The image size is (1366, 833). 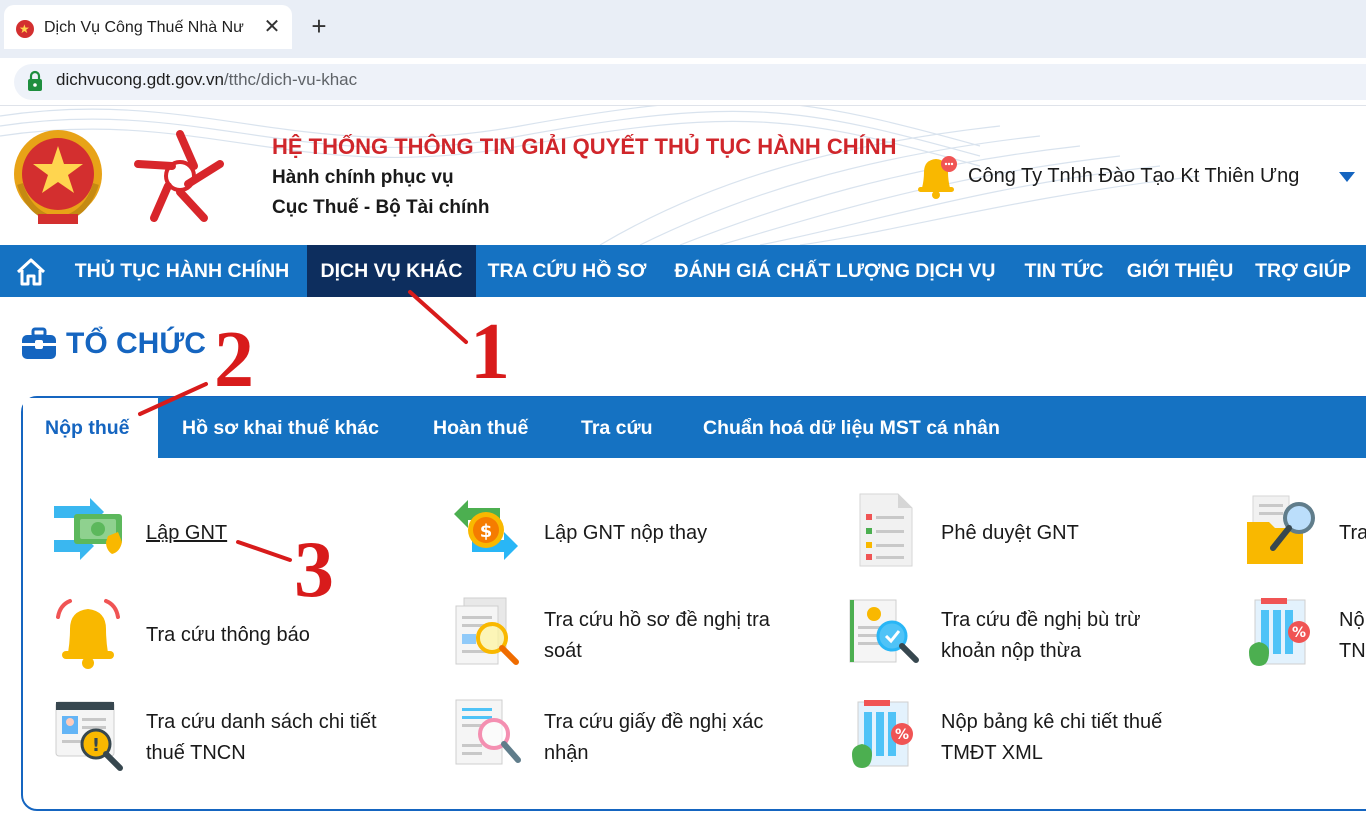 I want to click on browser-tab: Dịch Vụ Công Thuế Nhà Nư ✕, so click(x=148, y=27).